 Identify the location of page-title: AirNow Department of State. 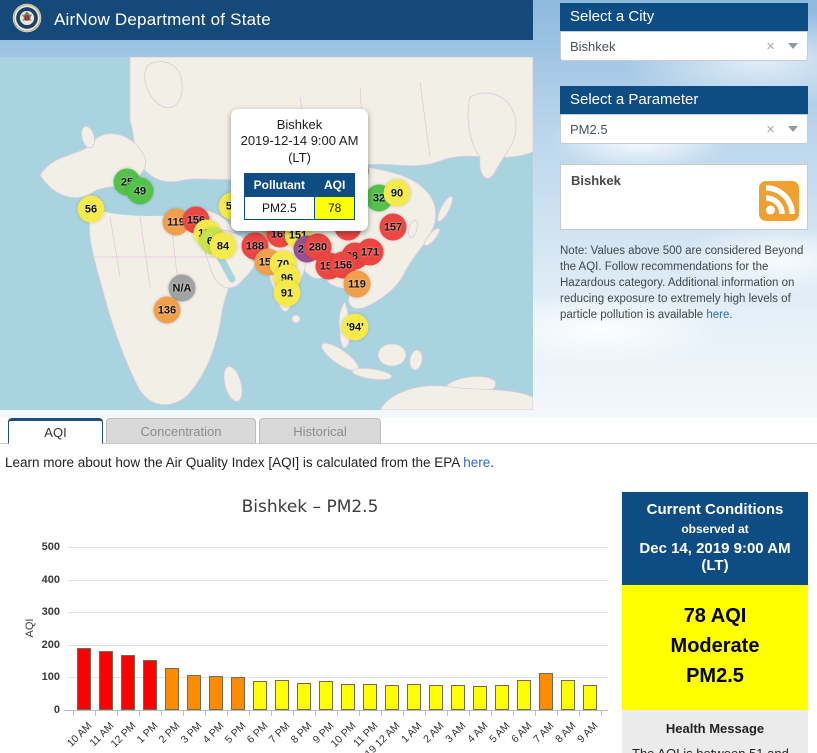
(162, 19).